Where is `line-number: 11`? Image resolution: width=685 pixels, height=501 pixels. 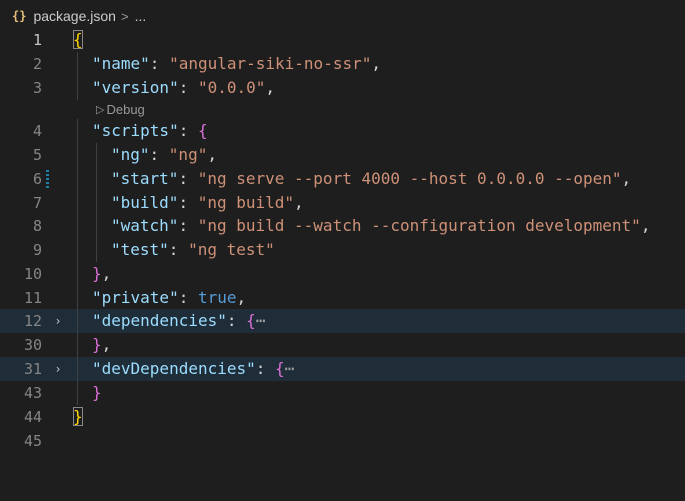
line-number: 11 is located at coordinates (32, 298).